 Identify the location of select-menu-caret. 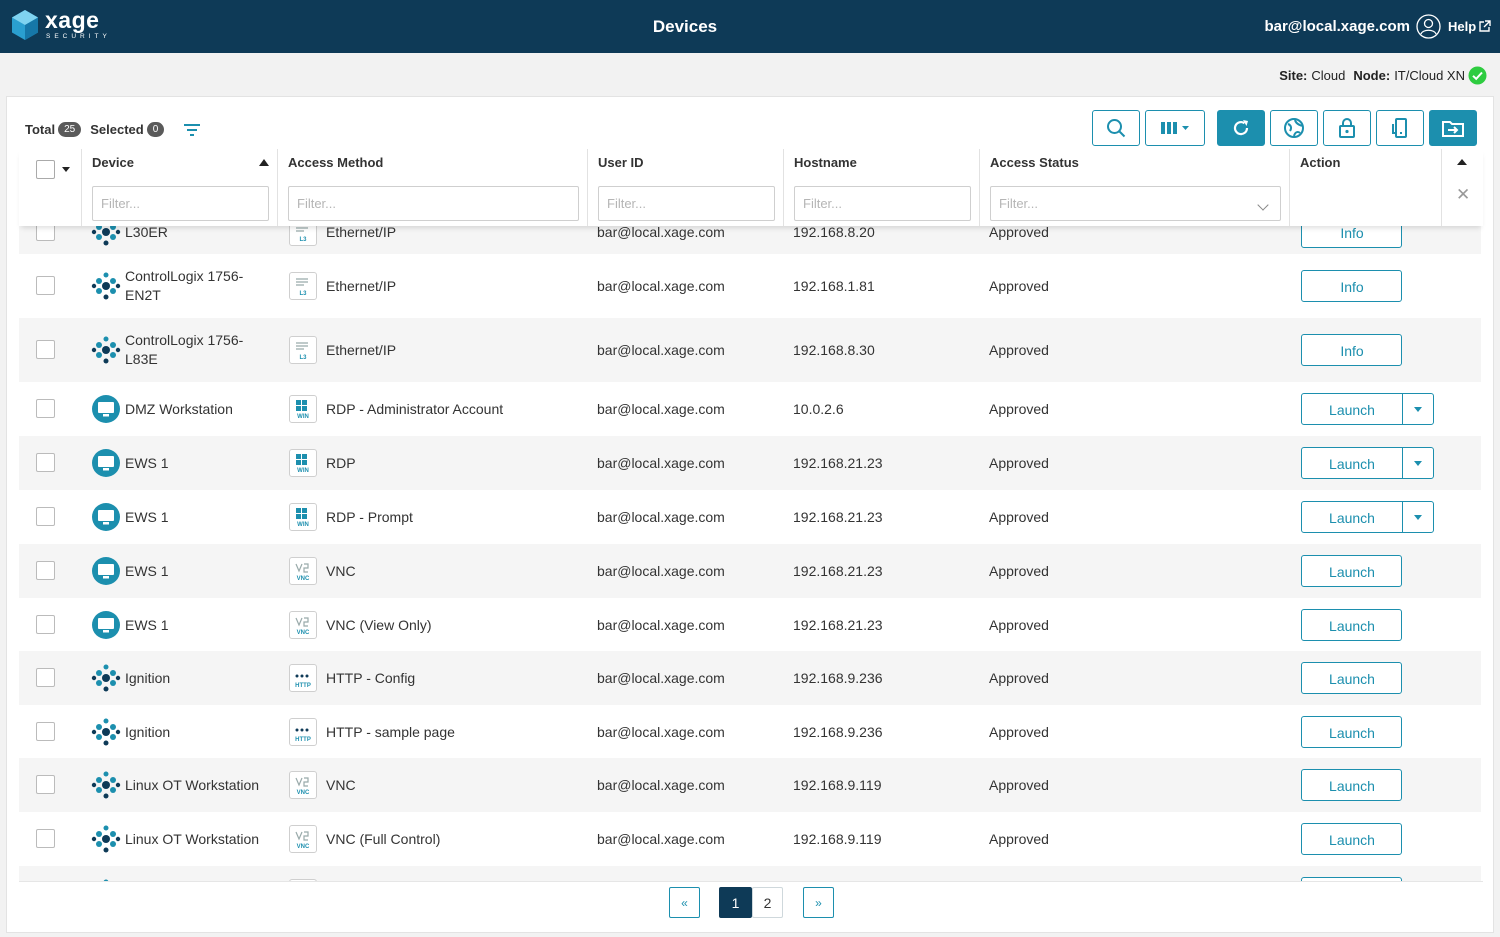
(66, 169).